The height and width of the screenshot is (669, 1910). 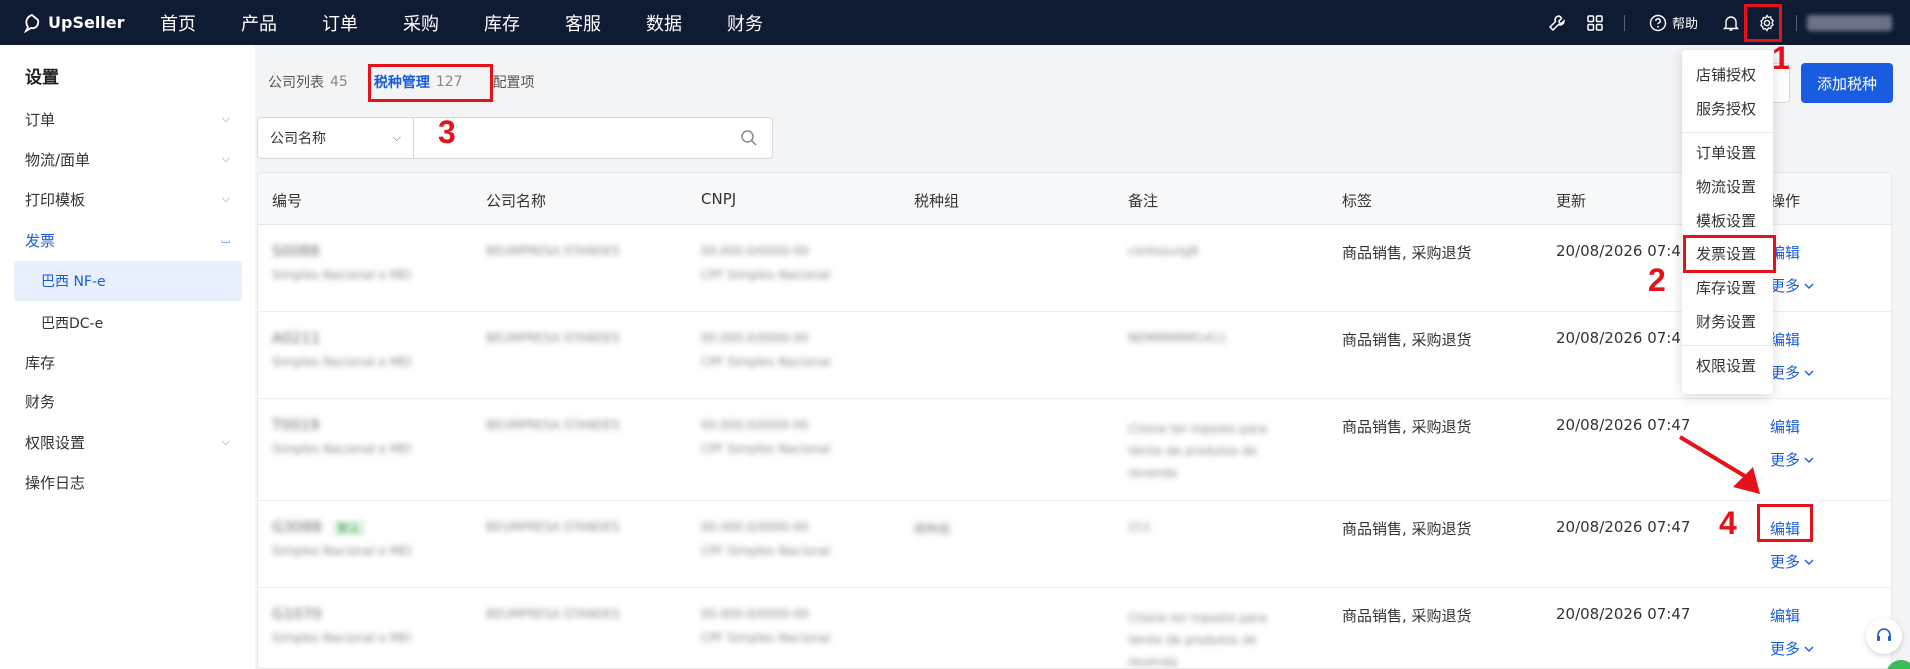 I want to click on annotation-arrow, so click(x=1719, y=464).